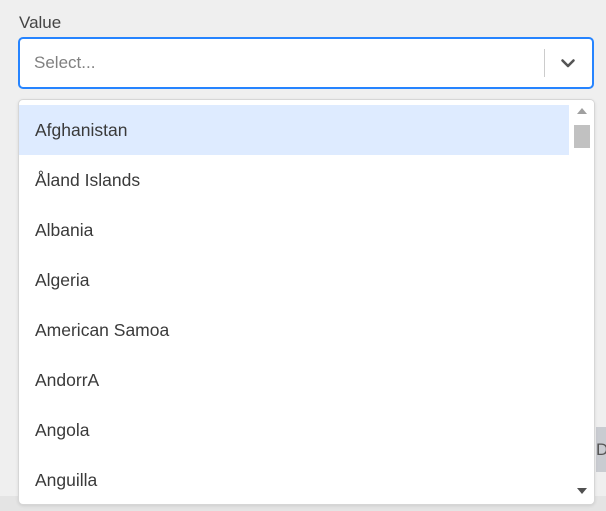 Image resolution: width=606 pixels, height=511 pixels. I want to click on indicator-separator, so click(544, 63).